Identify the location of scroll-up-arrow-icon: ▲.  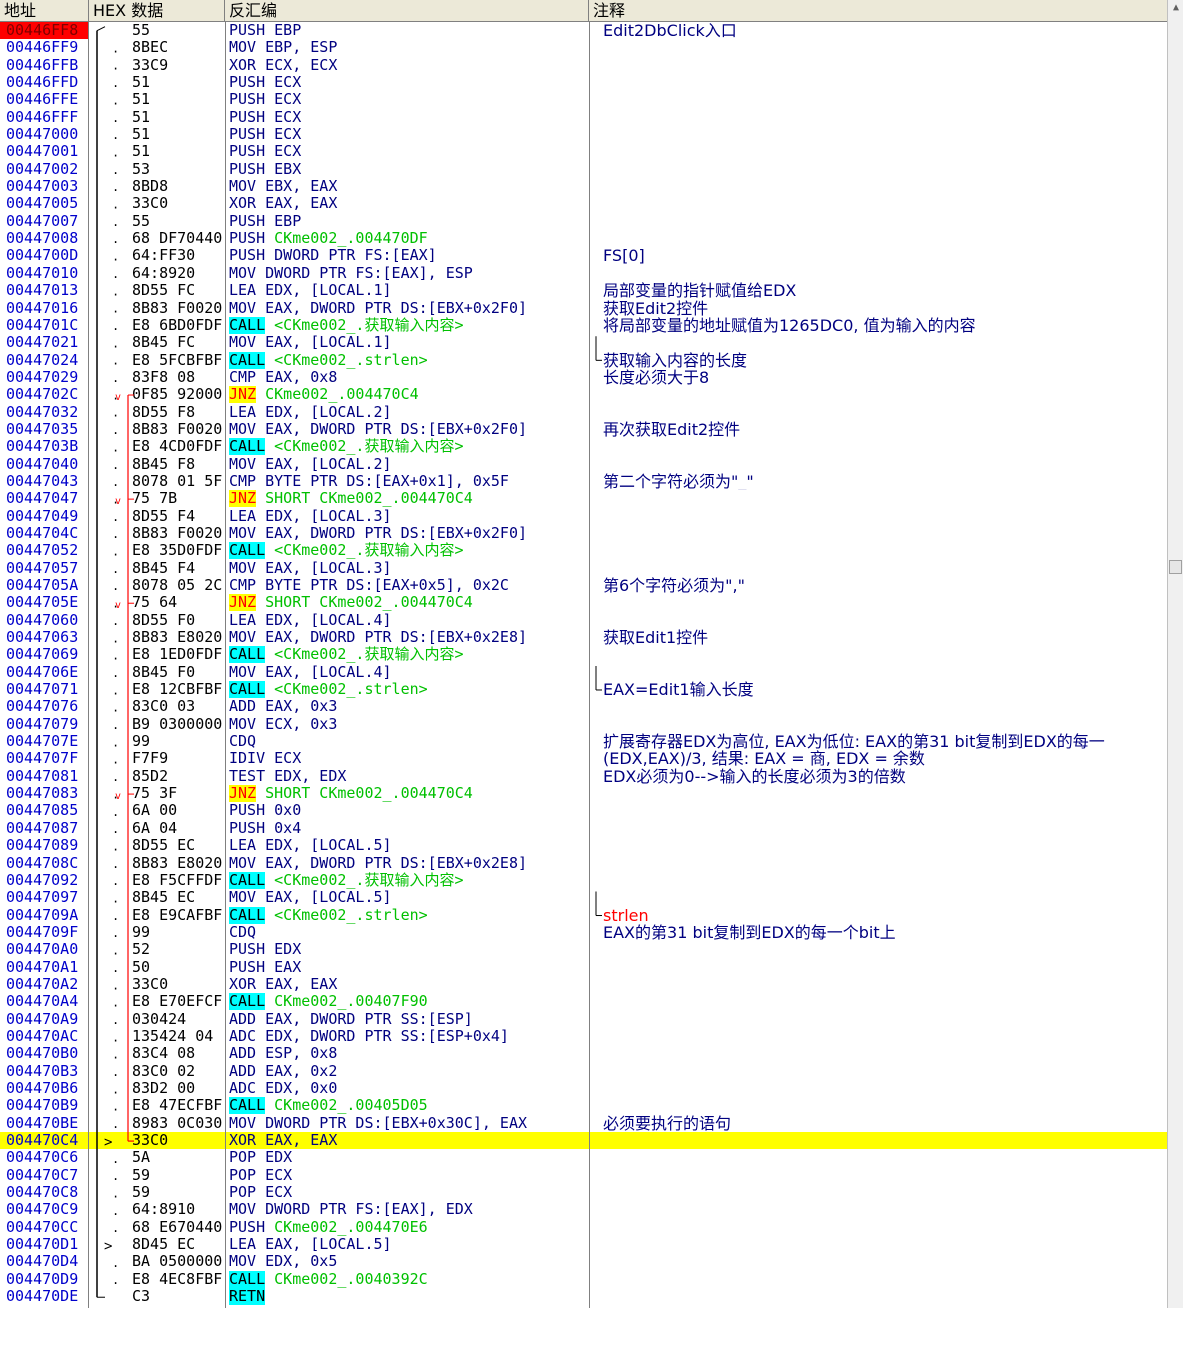
(1175, 8).